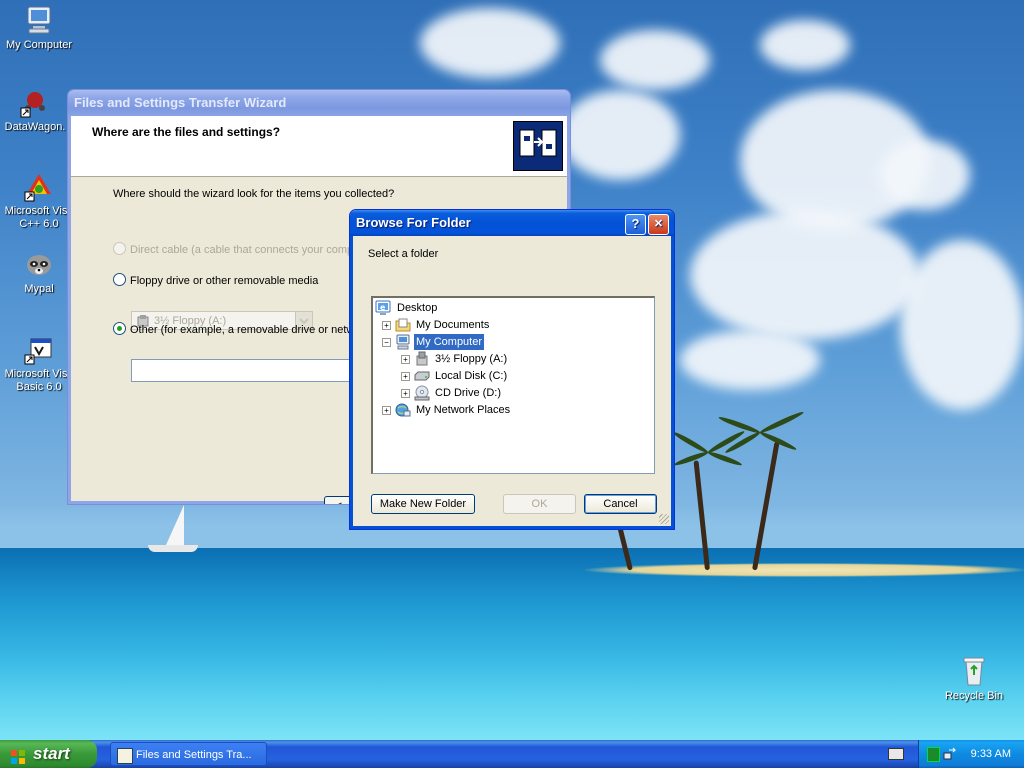 The height and width of the screenshot is (774, 1024). Describe the element at coordinates (422, 393) in the screenshot. I see `cd-drive-icon` at that location.